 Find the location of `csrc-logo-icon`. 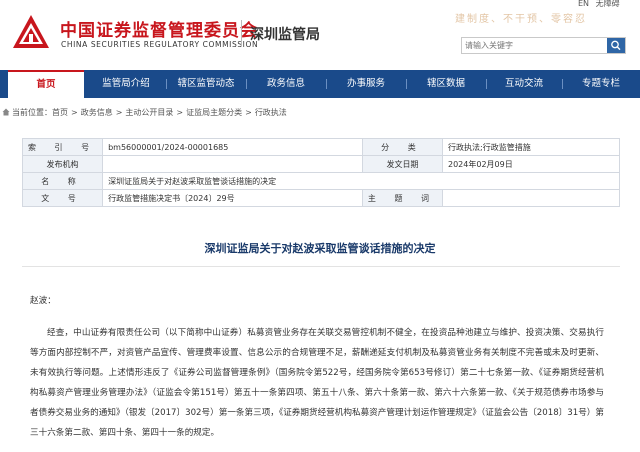

csrc-logo-icon is located at coordinates (31, 31).